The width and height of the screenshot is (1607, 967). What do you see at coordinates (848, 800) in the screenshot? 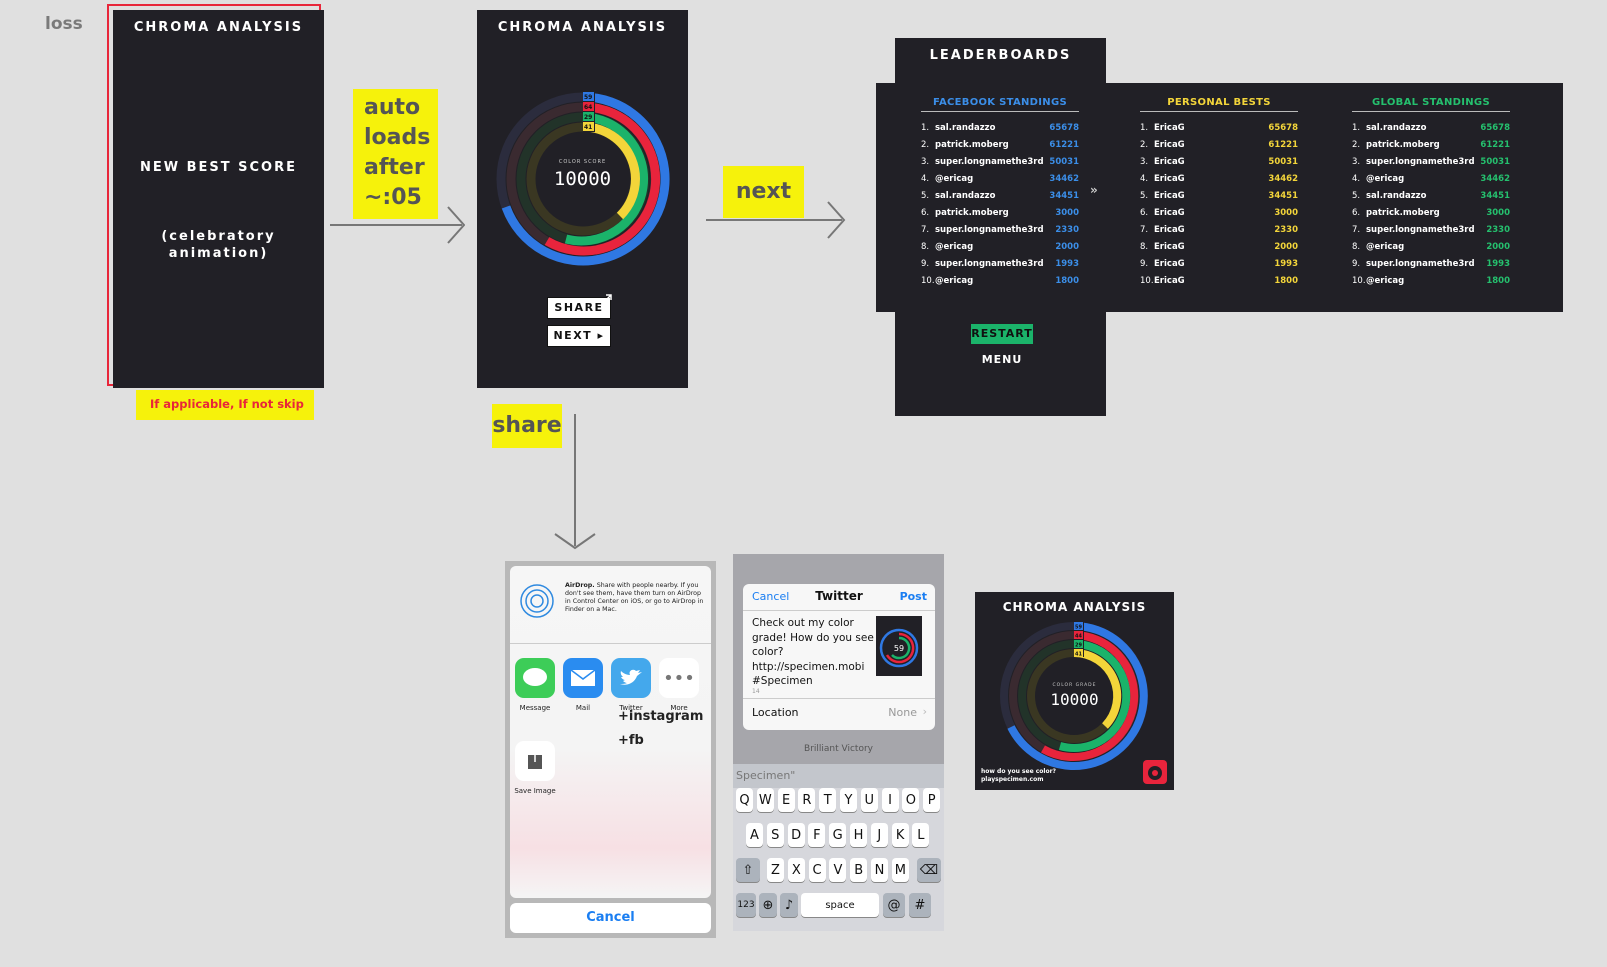
I see `keyboard-key: Y` at bounding box center [848, 800].